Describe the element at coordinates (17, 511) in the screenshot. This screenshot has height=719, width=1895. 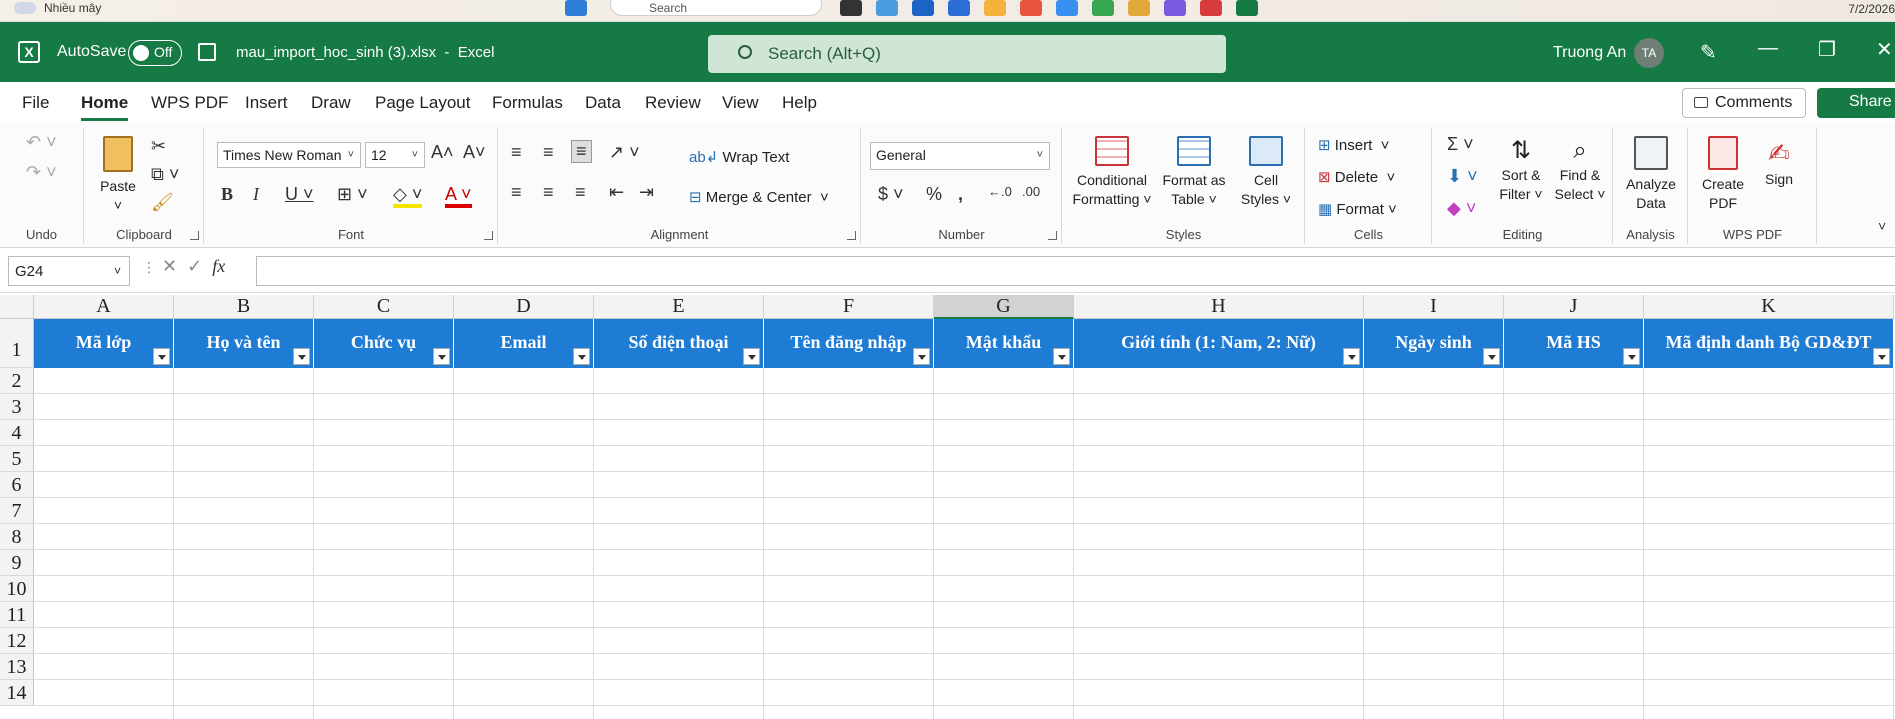
I see `row-header: 7` at that location.